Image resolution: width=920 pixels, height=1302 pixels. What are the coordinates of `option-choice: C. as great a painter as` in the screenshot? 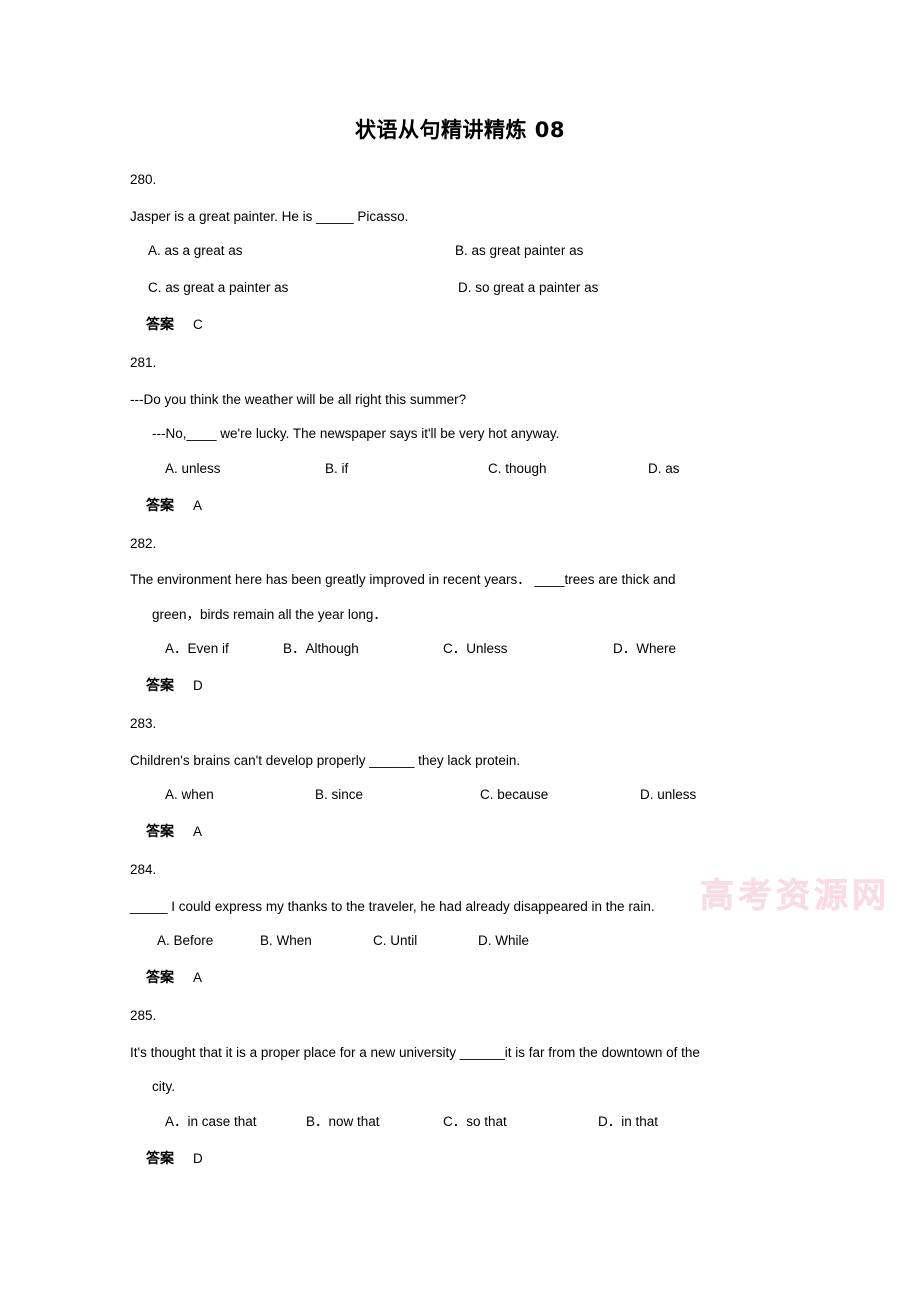 It's located at (218, 288).